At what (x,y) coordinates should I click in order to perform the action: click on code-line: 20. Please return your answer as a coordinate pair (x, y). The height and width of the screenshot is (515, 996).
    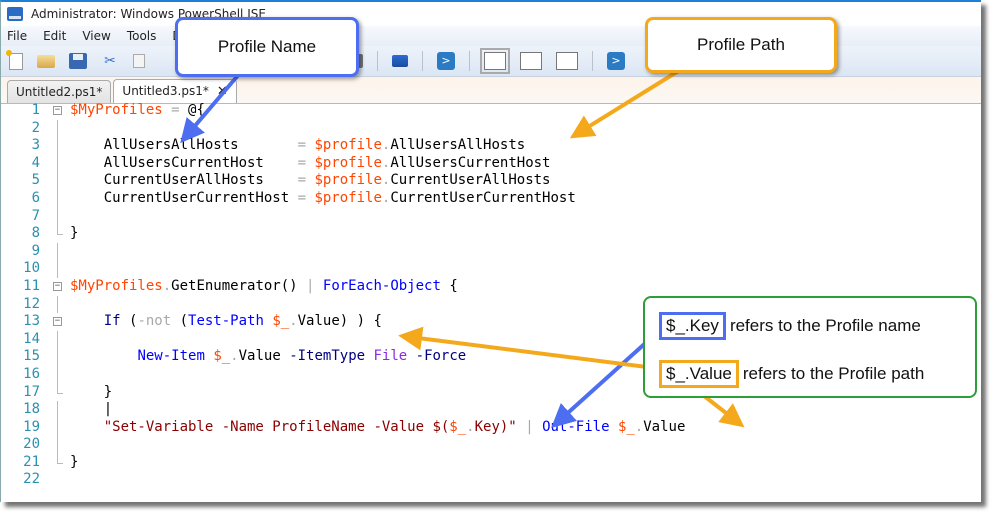
    Looking at the image, I should click on (490, 445).